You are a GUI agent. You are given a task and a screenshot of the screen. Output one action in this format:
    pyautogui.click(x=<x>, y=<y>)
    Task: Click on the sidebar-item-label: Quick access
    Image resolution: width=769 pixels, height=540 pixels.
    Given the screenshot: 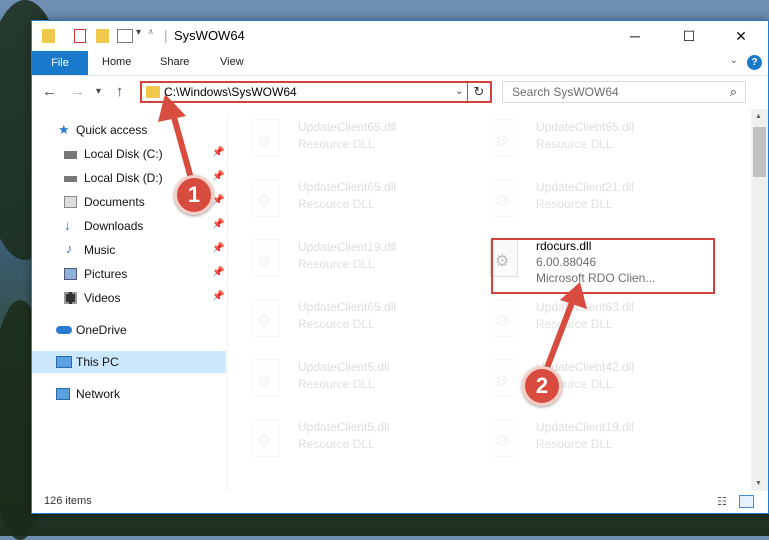 What is the action you would take?
    pyautogui.click(x=112, y=130)
    